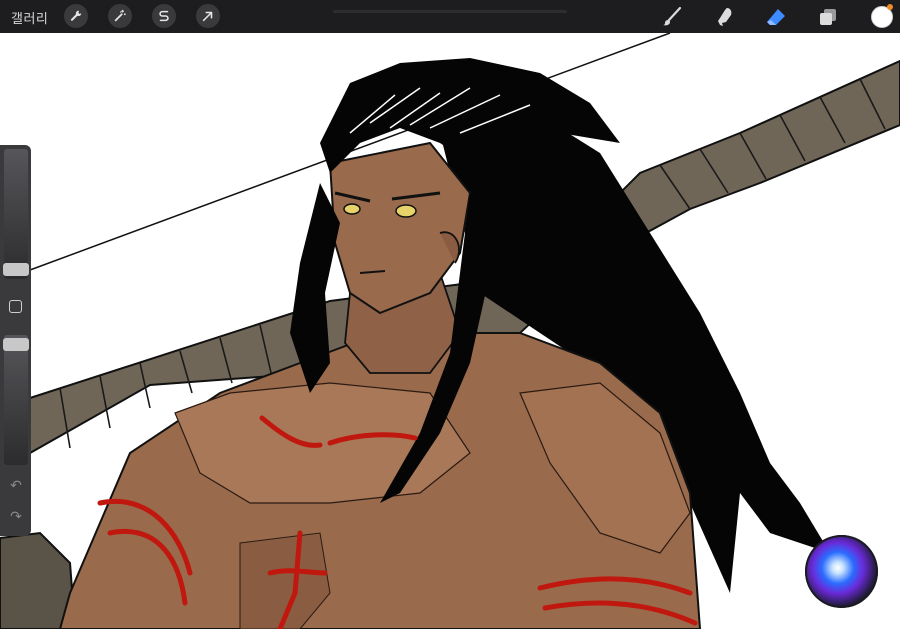  I want to click on smudge-icon, so click(724, 17).